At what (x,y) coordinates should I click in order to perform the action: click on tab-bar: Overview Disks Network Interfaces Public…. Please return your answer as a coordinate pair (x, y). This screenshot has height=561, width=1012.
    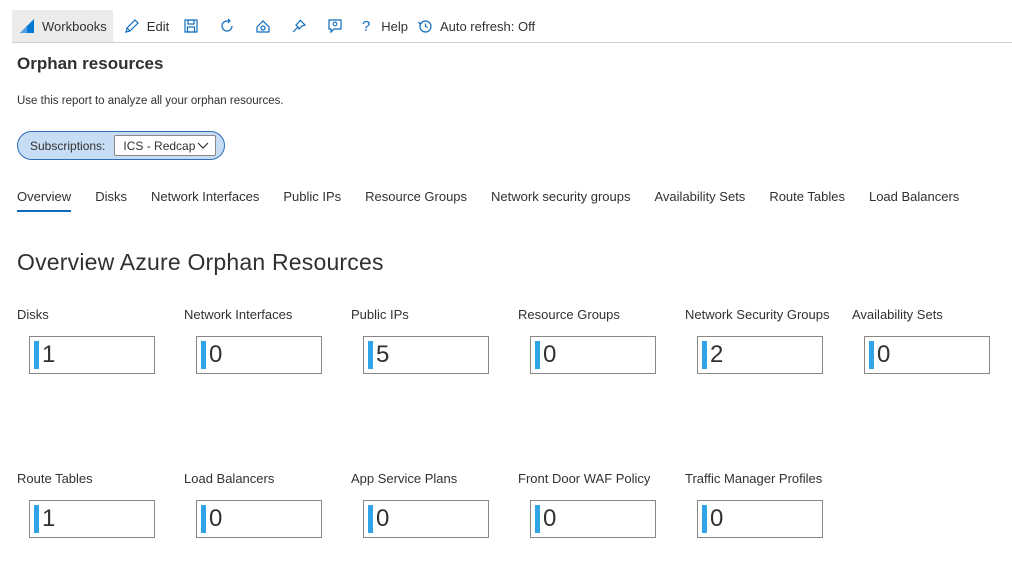
    Looking at the image, I should click on (500, 200).